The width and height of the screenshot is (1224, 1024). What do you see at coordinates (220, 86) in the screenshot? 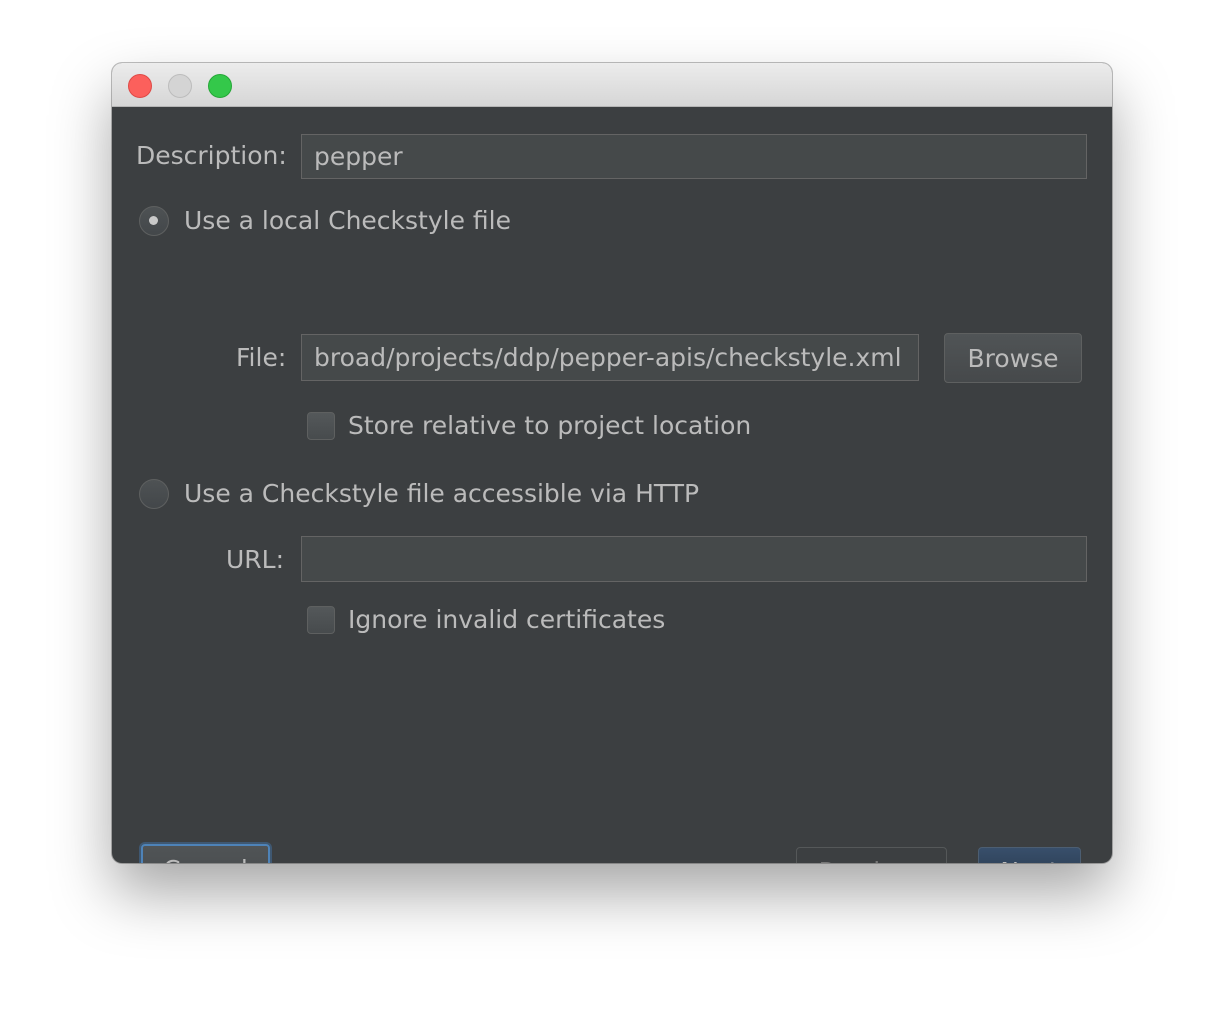
I see `zoom-window-icon` at bounding box center [220, 86].